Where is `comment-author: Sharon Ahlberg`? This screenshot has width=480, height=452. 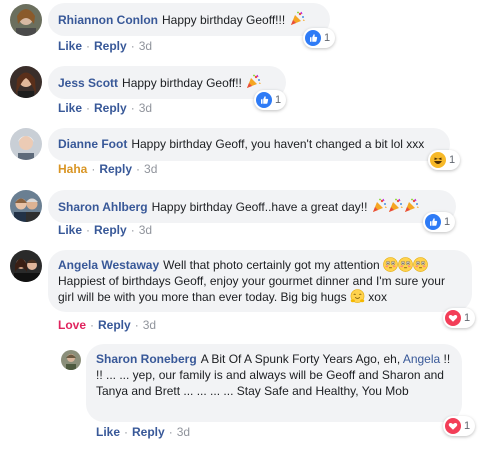 comment-author: Sharon Ahlberg is located at coordinates (103, 207).